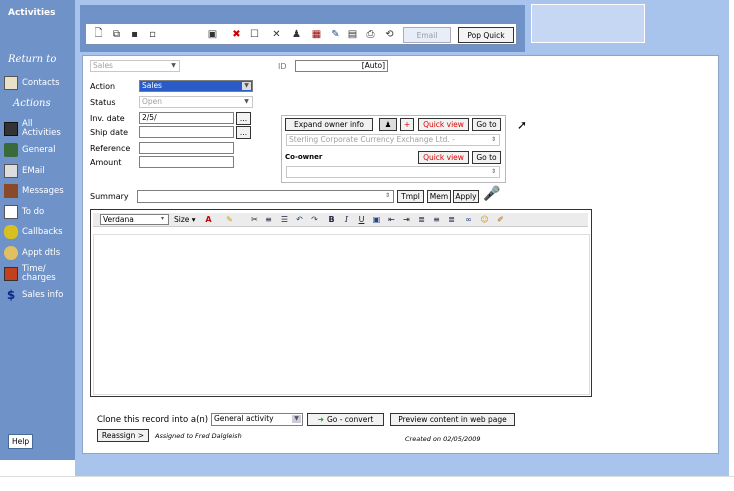 The image size is (734, 491). Describe the element at coordinates (21, 441) in the screenshot. I see `help-button: Help` at that location.